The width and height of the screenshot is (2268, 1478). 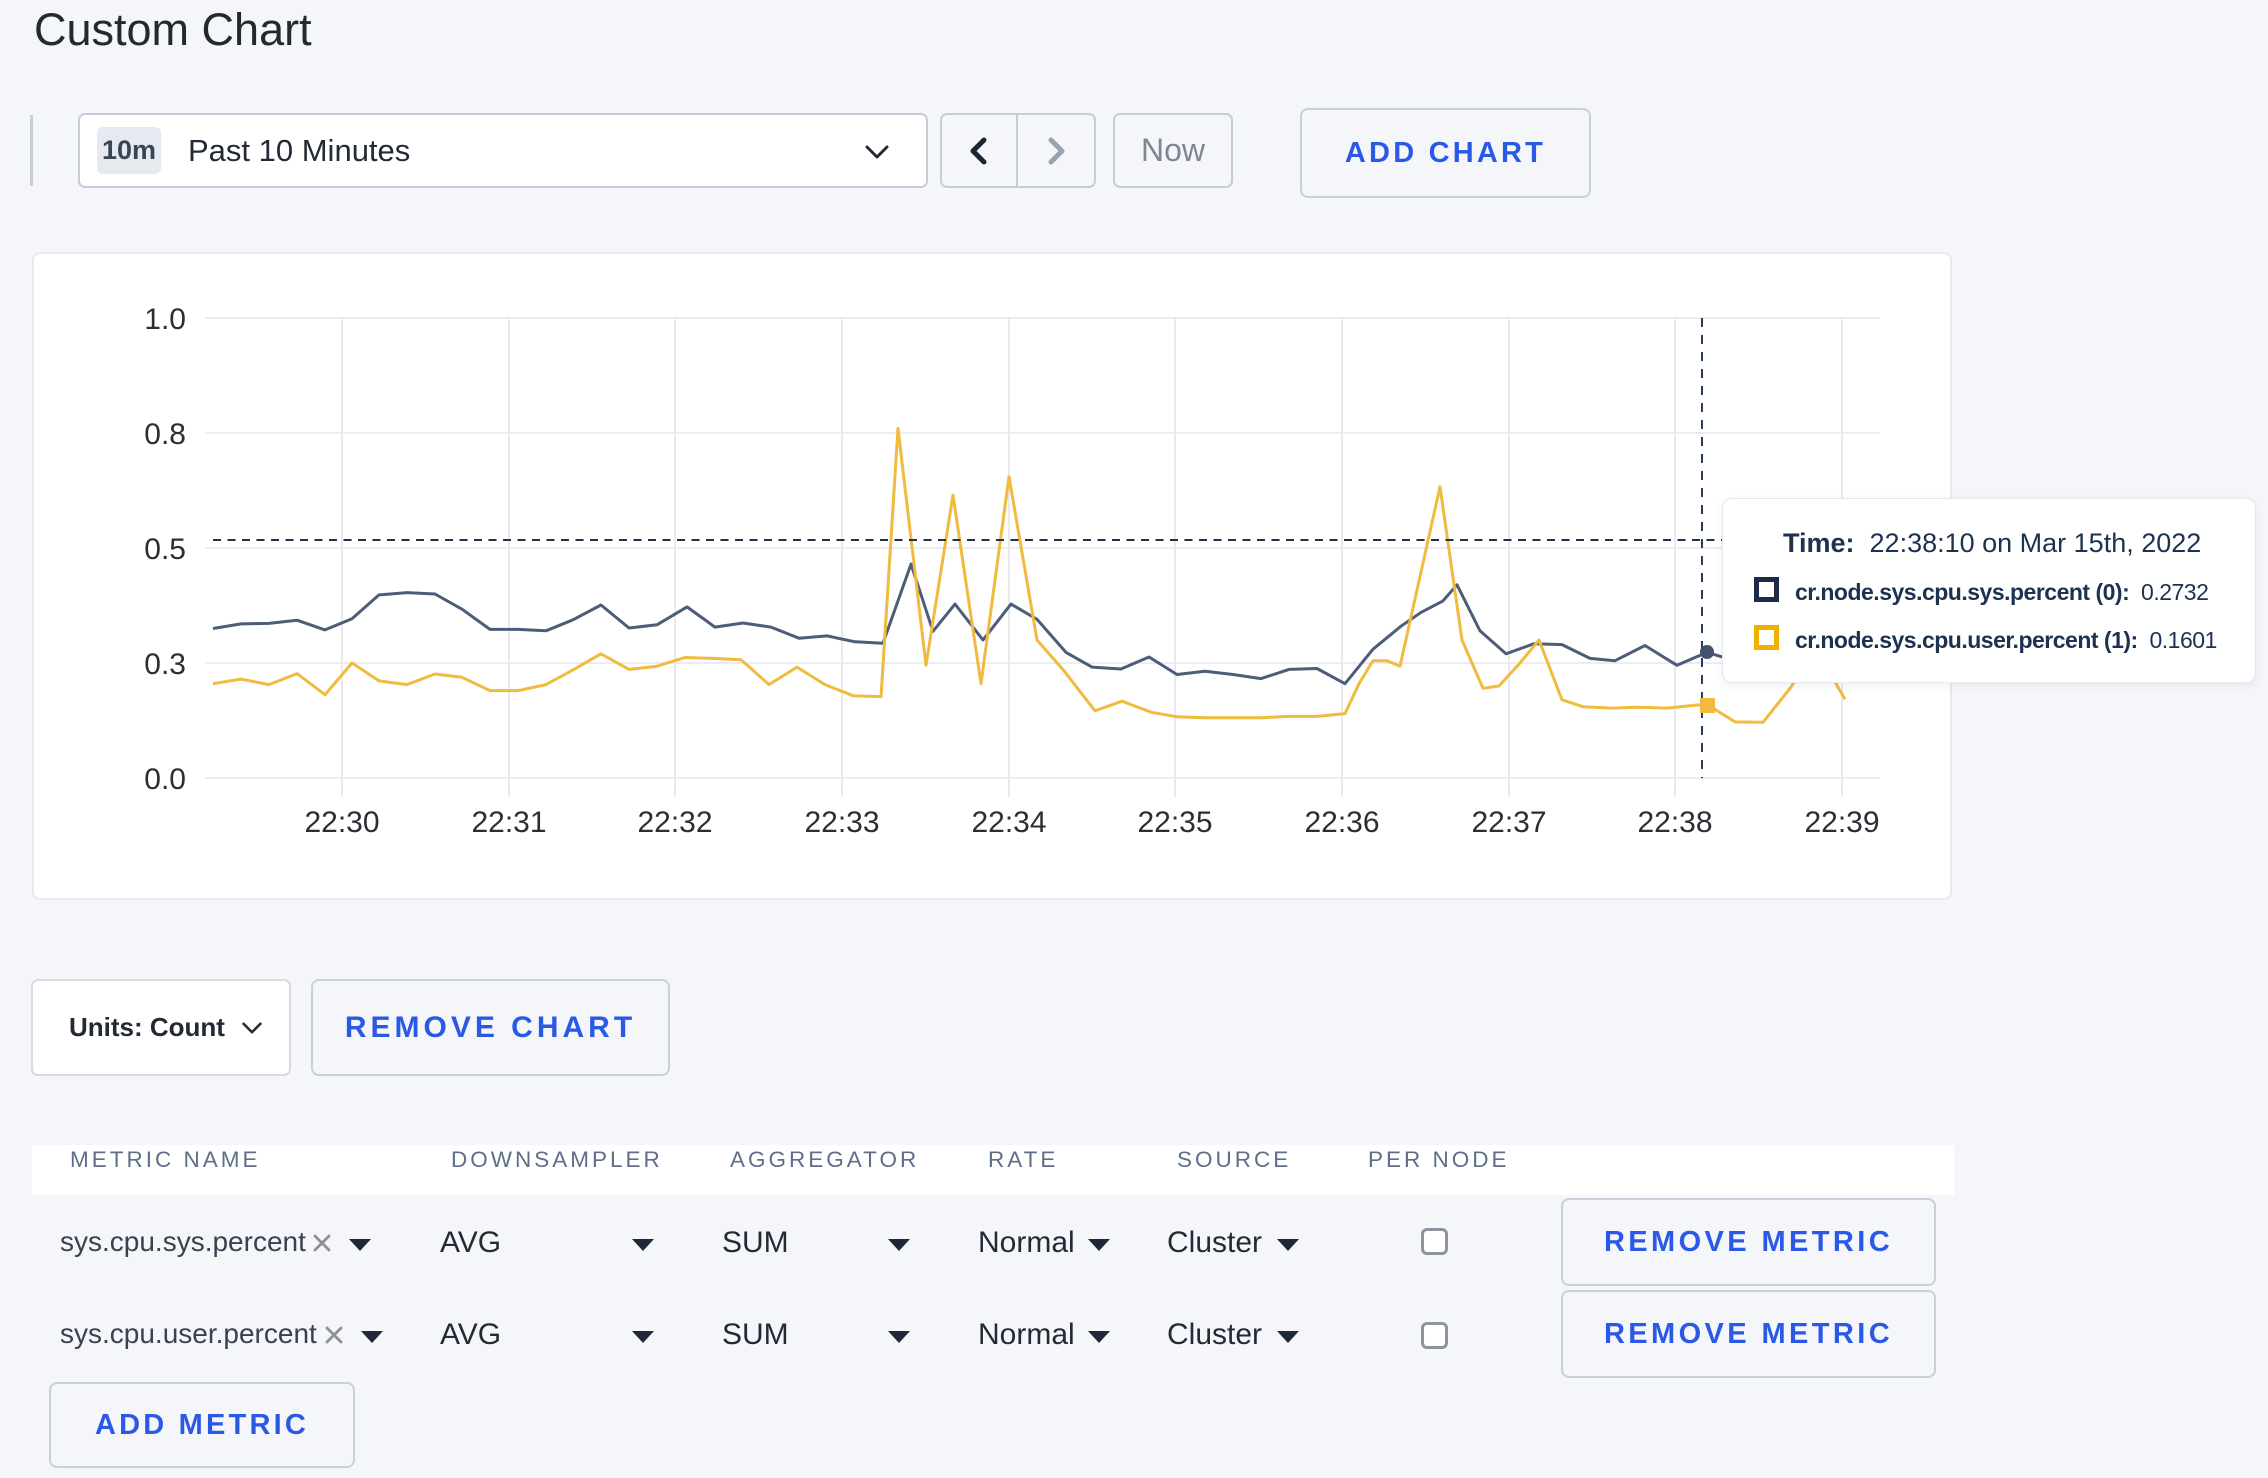 I want to click on svg-text: 22:39, so click(x=1841, y=822).